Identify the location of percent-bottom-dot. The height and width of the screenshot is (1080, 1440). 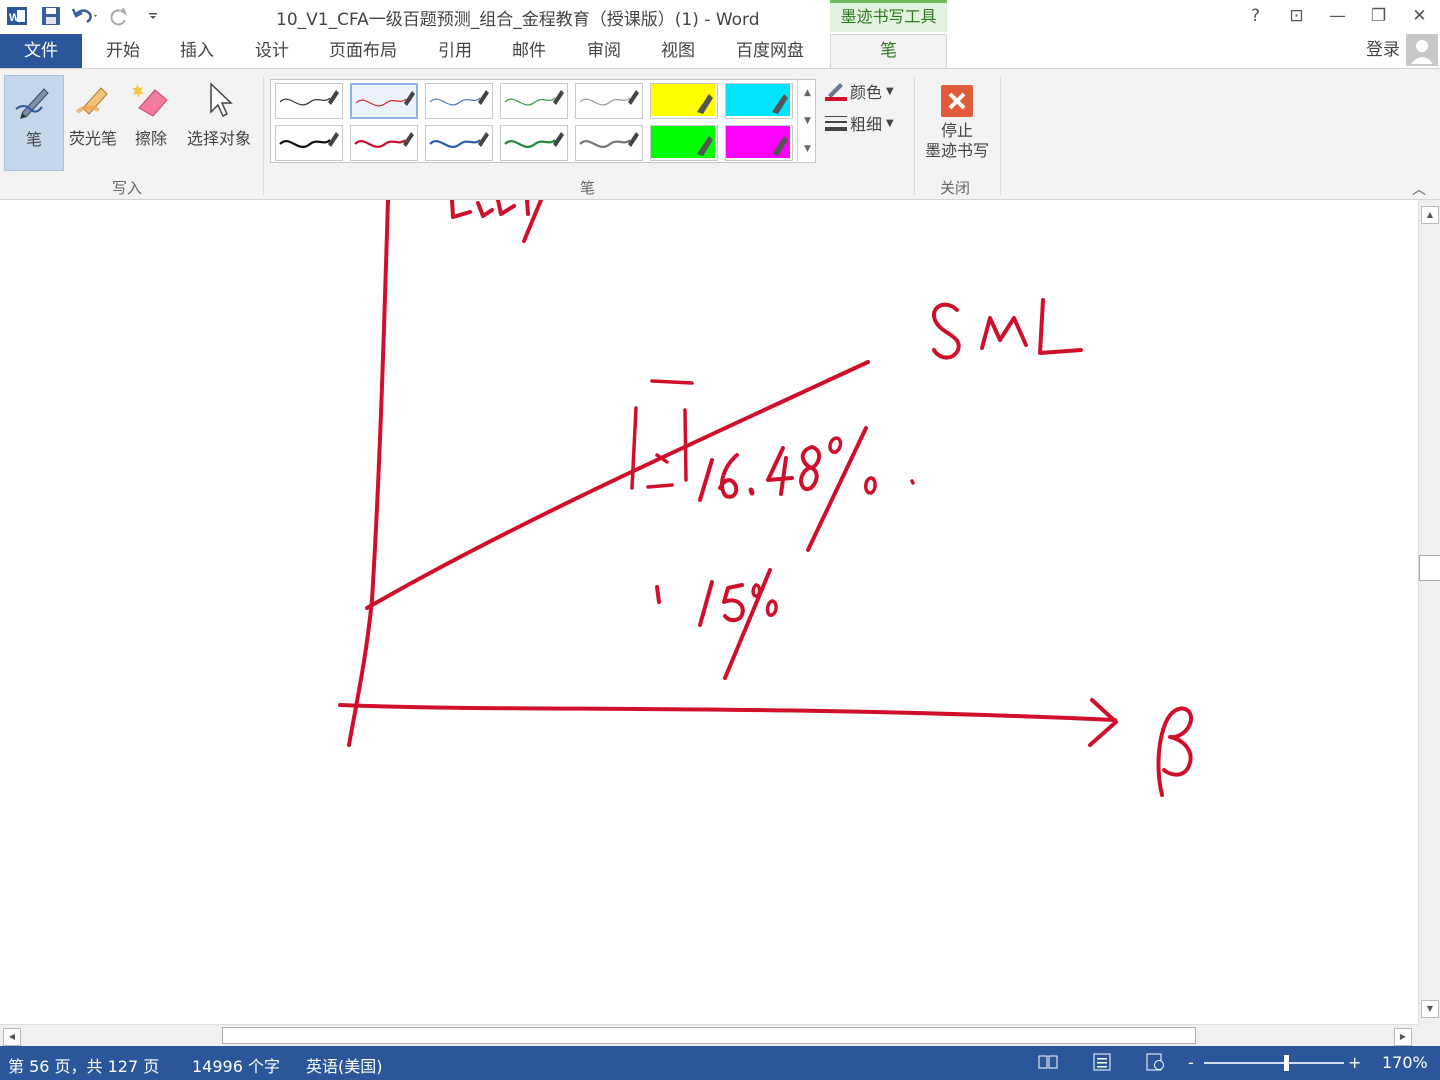
(870, 485).